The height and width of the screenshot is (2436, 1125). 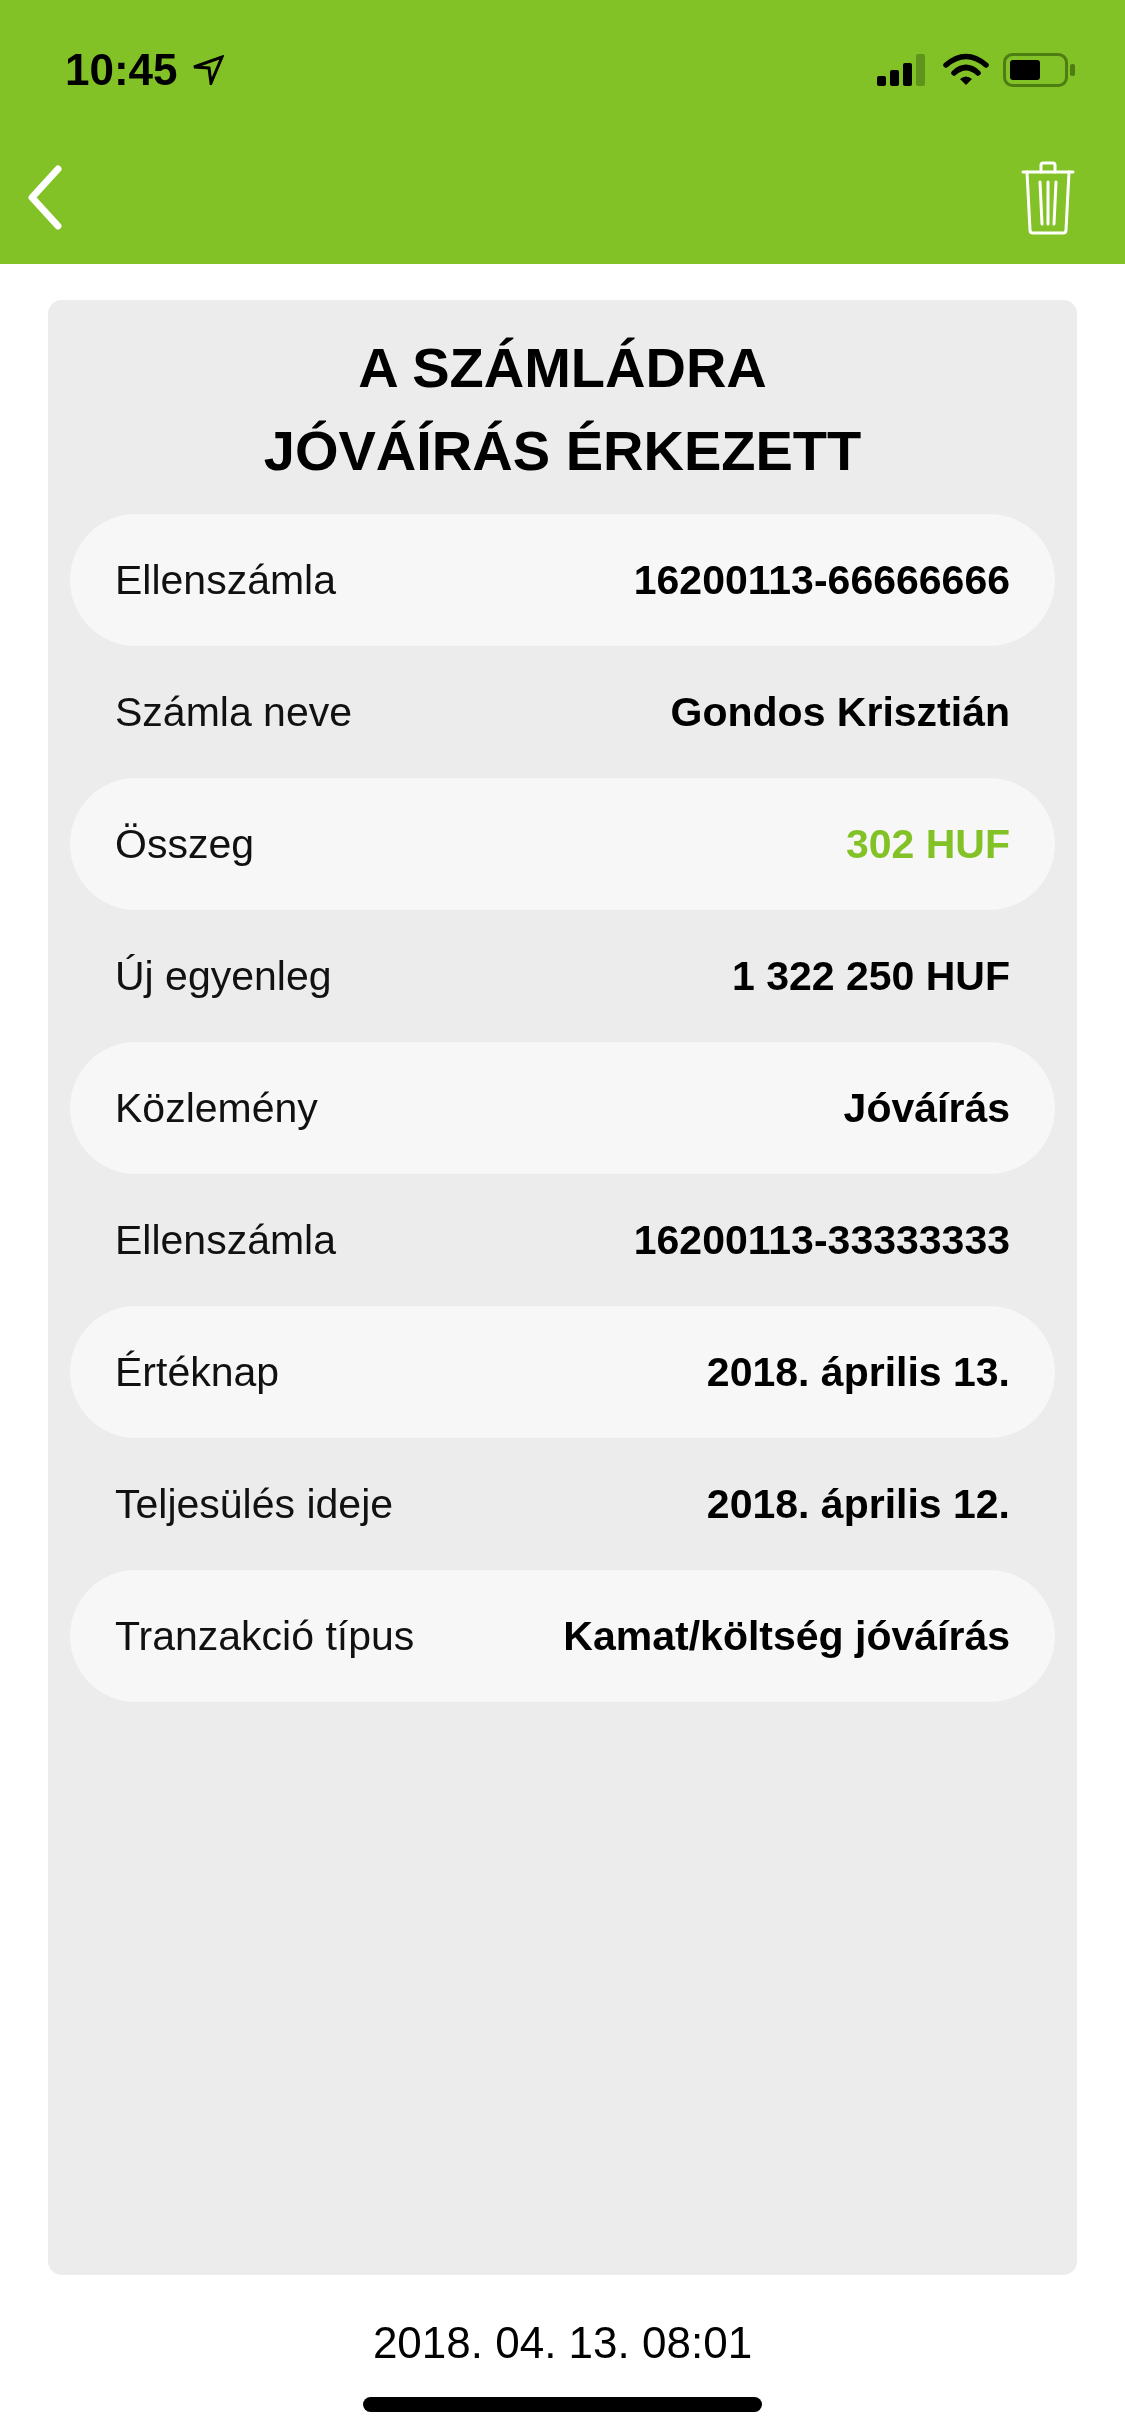 What do you see at coordinates (858, 1504) in the screenshot?
I see `row-value: 2018. április 12.` at bounding box center [858, 1504].